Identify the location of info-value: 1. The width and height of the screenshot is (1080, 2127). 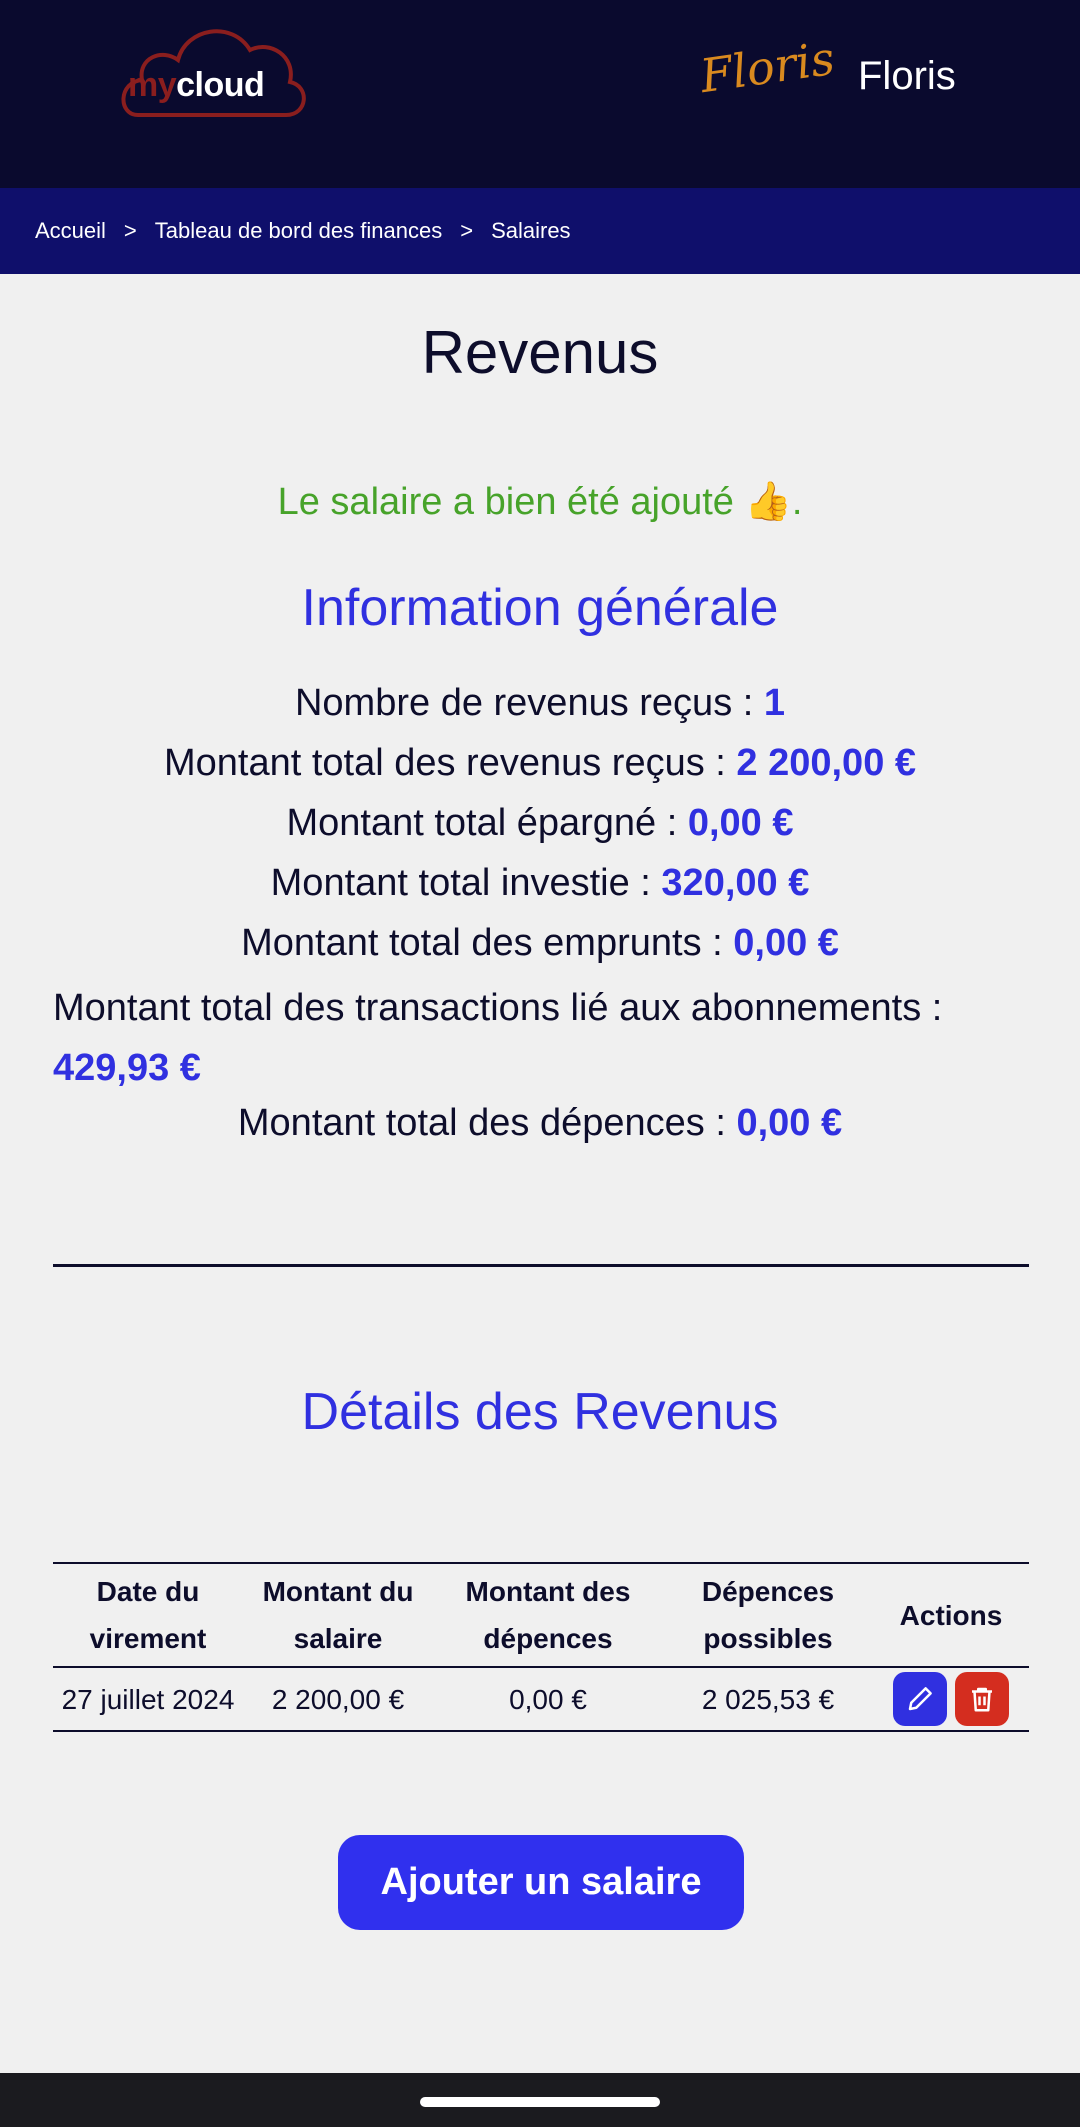
(774, 703).